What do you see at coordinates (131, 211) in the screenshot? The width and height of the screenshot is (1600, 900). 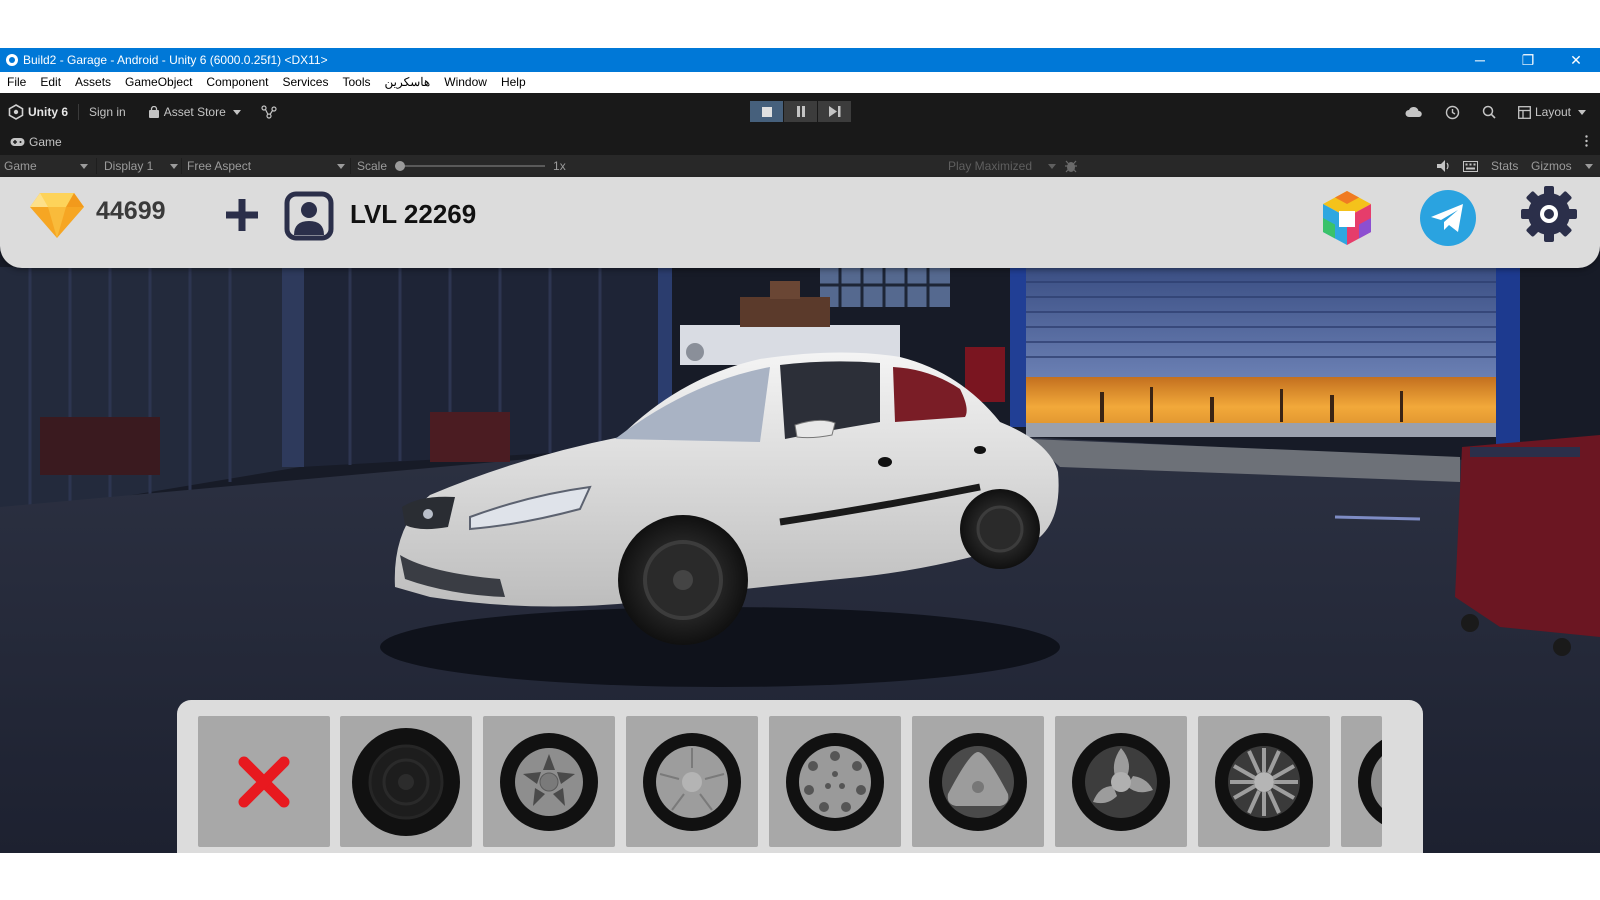 I see `coin-balance: 44699` at bounding box center [131, 211].